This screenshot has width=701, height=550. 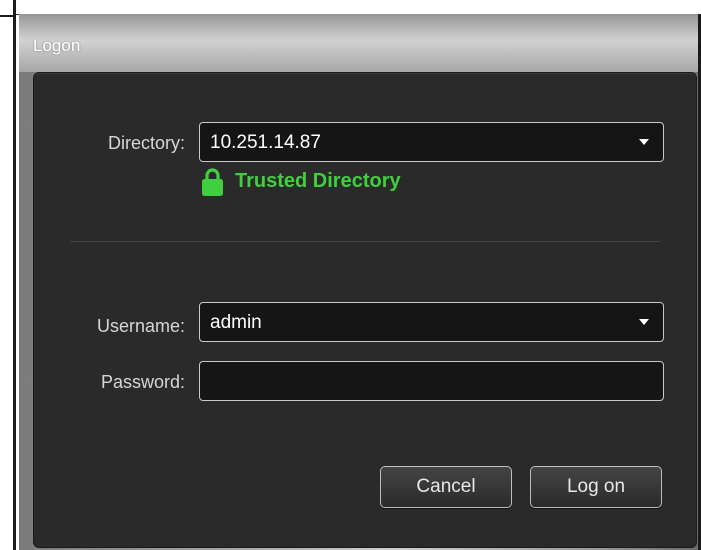 I want to click on directory-dropdown: 10.251.14.87, so click(x=431, y=142).